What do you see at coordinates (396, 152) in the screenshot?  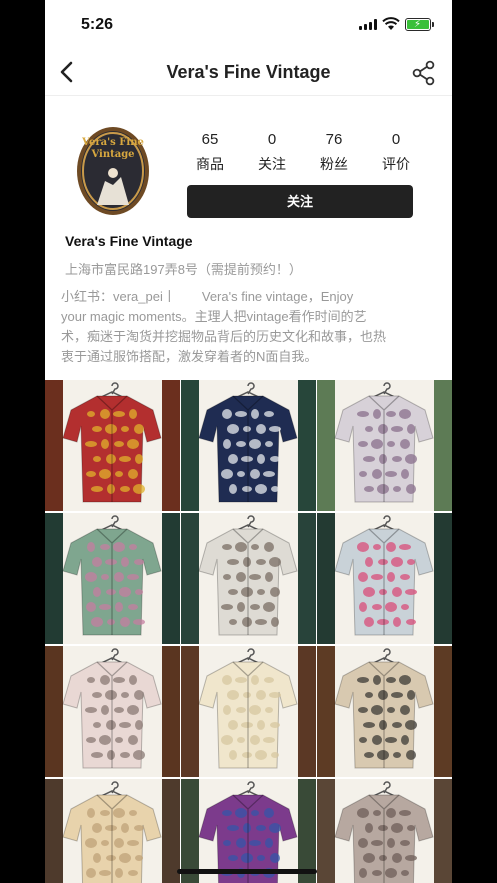 I see `stat-reviews: 0 评价` at bounding box center [396, 152].